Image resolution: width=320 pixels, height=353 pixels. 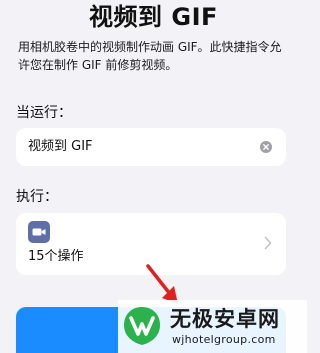 What do you see at coordinates (60, 147) in the screenshot?
I see `run-phrase-value: 视频到 GIF` at bounding box center [60, 147].